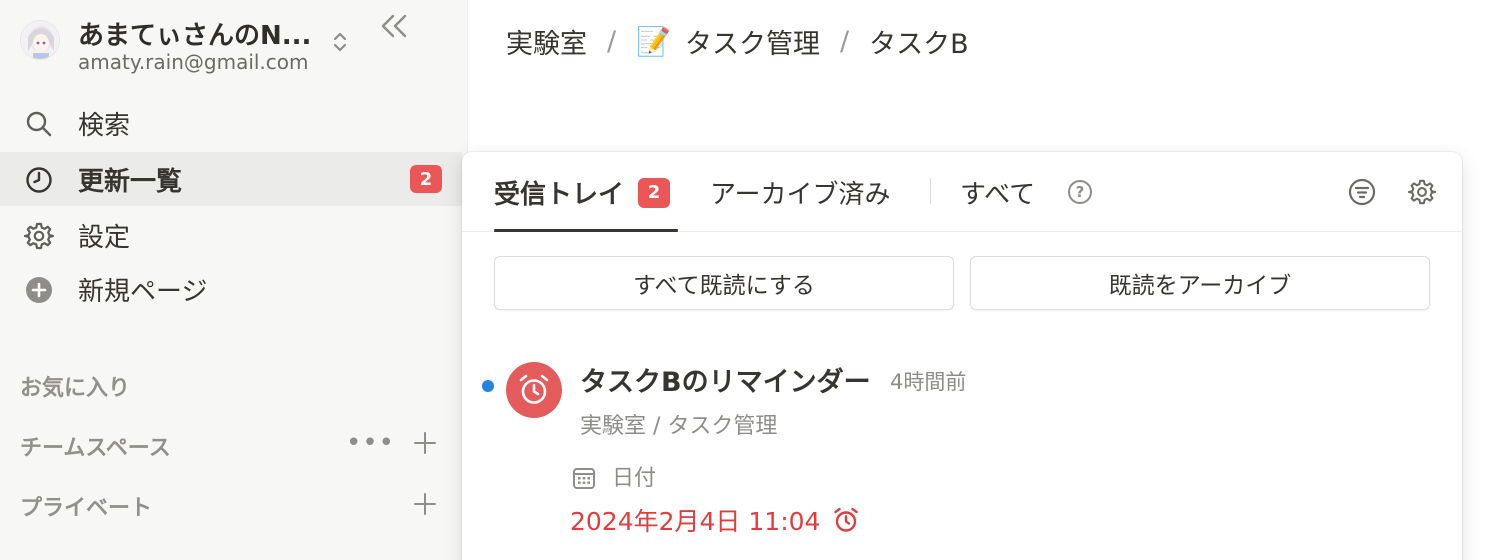  I want to click on breadcrumb: 実験室 / 📝 タスク管理 / タスクB, so click(737, 41).